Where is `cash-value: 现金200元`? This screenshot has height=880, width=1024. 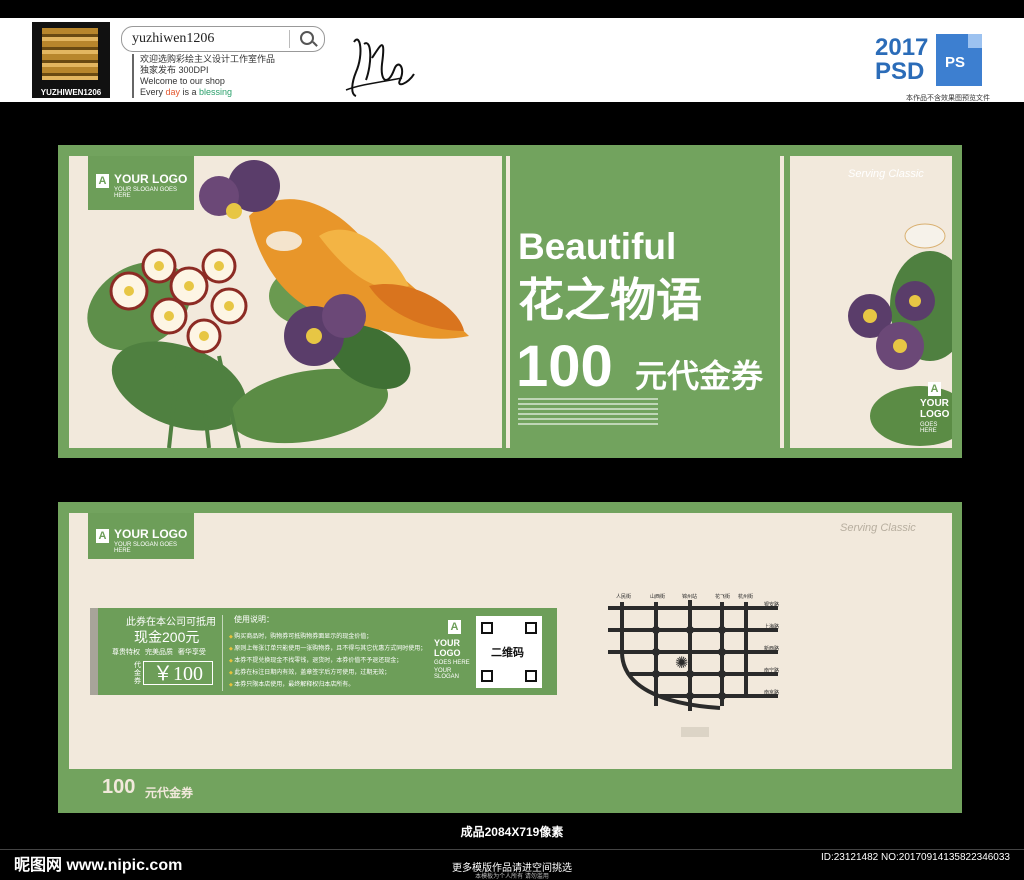 cash-value: 现金200元 is located at coordinates (167, 637).